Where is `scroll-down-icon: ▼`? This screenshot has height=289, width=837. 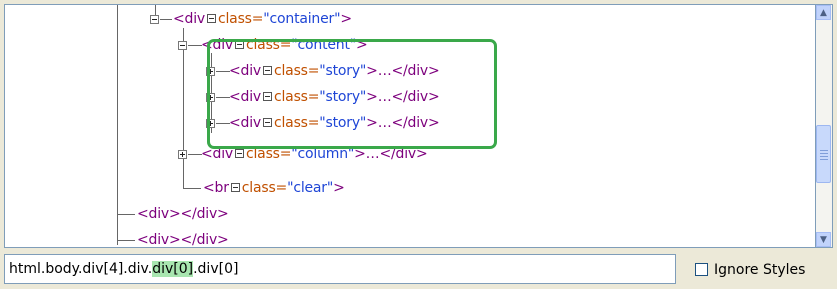
scroll-down-icon: ▼ is located at coordinates (823, 239).